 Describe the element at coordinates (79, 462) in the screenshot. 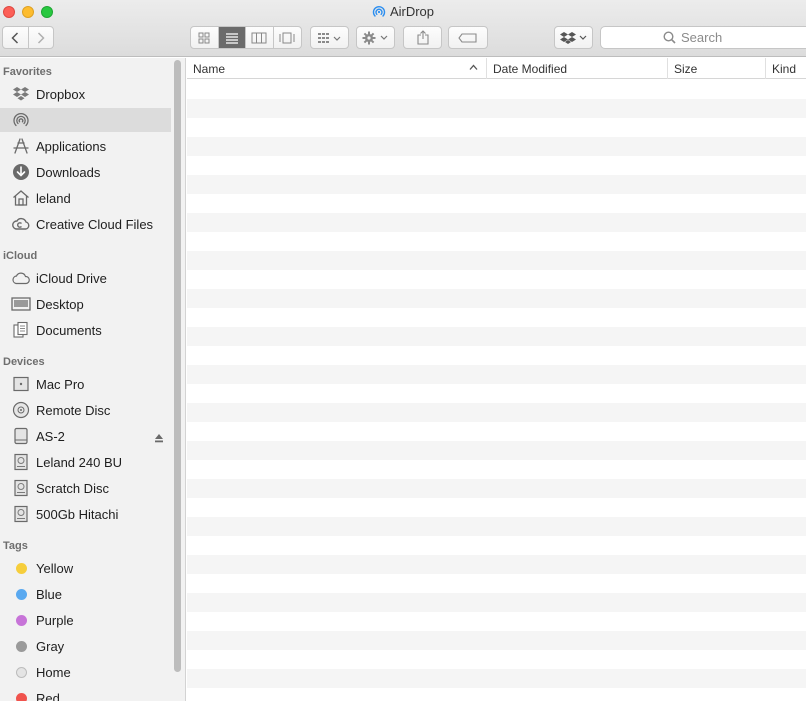

I see `sidebar-item-label: Leland 240 BU` at that location.